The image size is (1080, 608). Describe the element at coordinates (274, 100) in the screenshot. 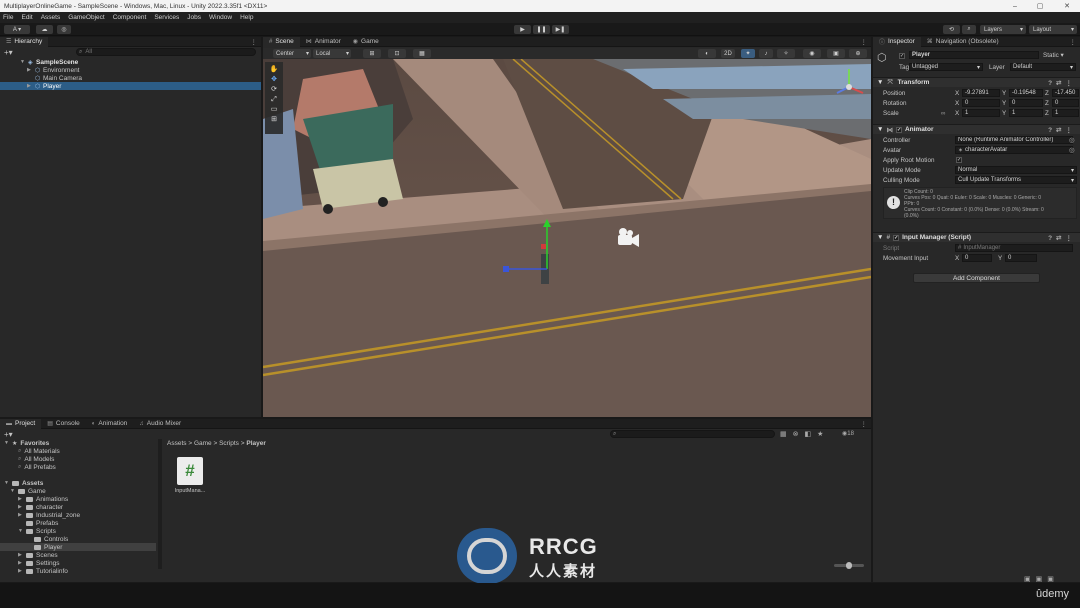

I see `scale-tool-icon: ⤢` at that location.